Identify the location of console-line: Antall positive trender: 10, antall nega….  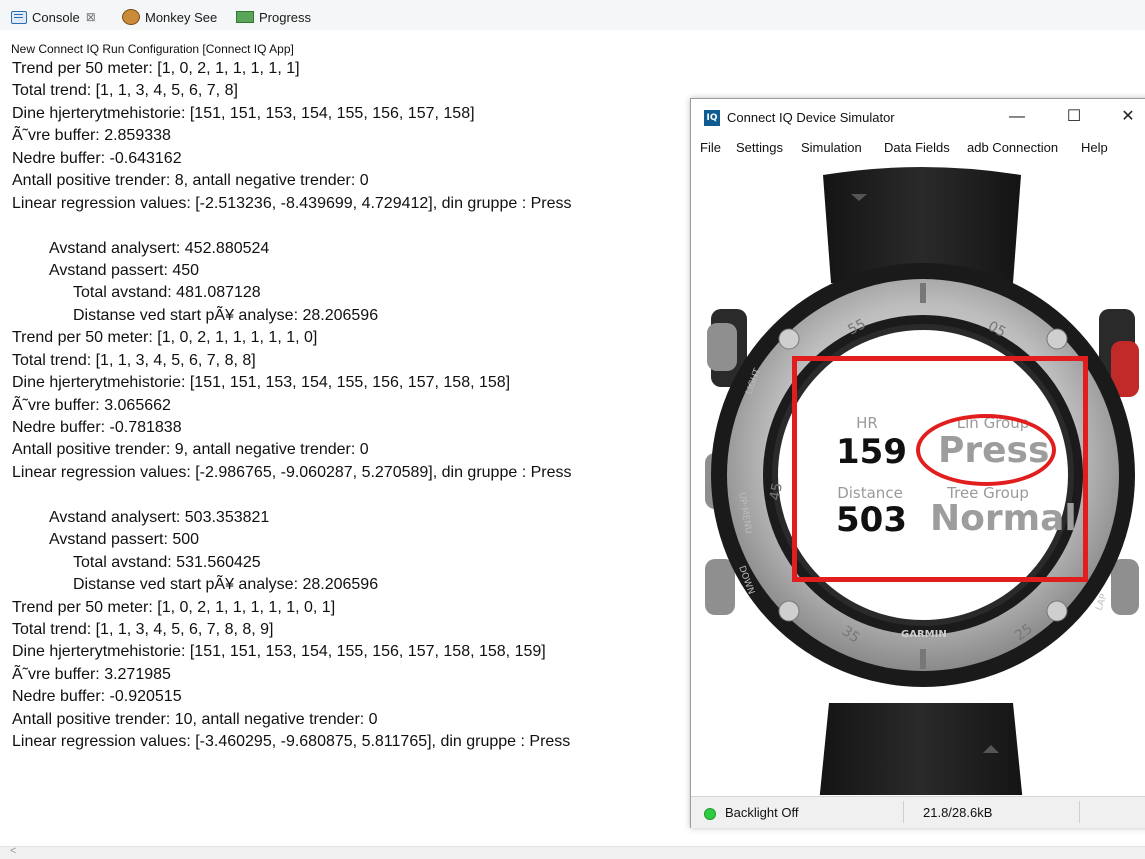
(195, 719).